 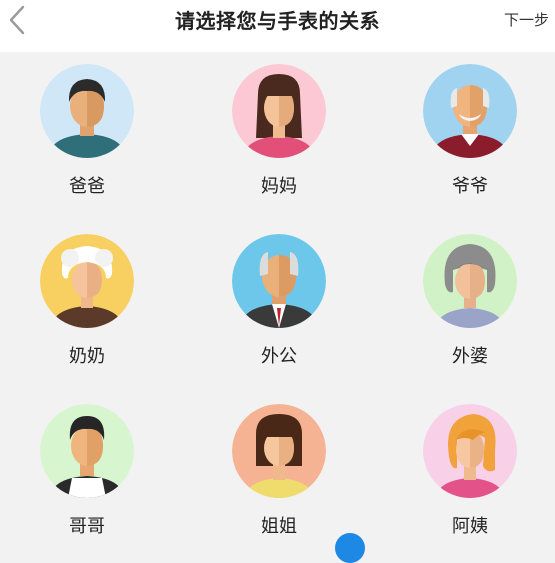 I want to click on next-step-button: 下一步, so click(x=526, y=19).